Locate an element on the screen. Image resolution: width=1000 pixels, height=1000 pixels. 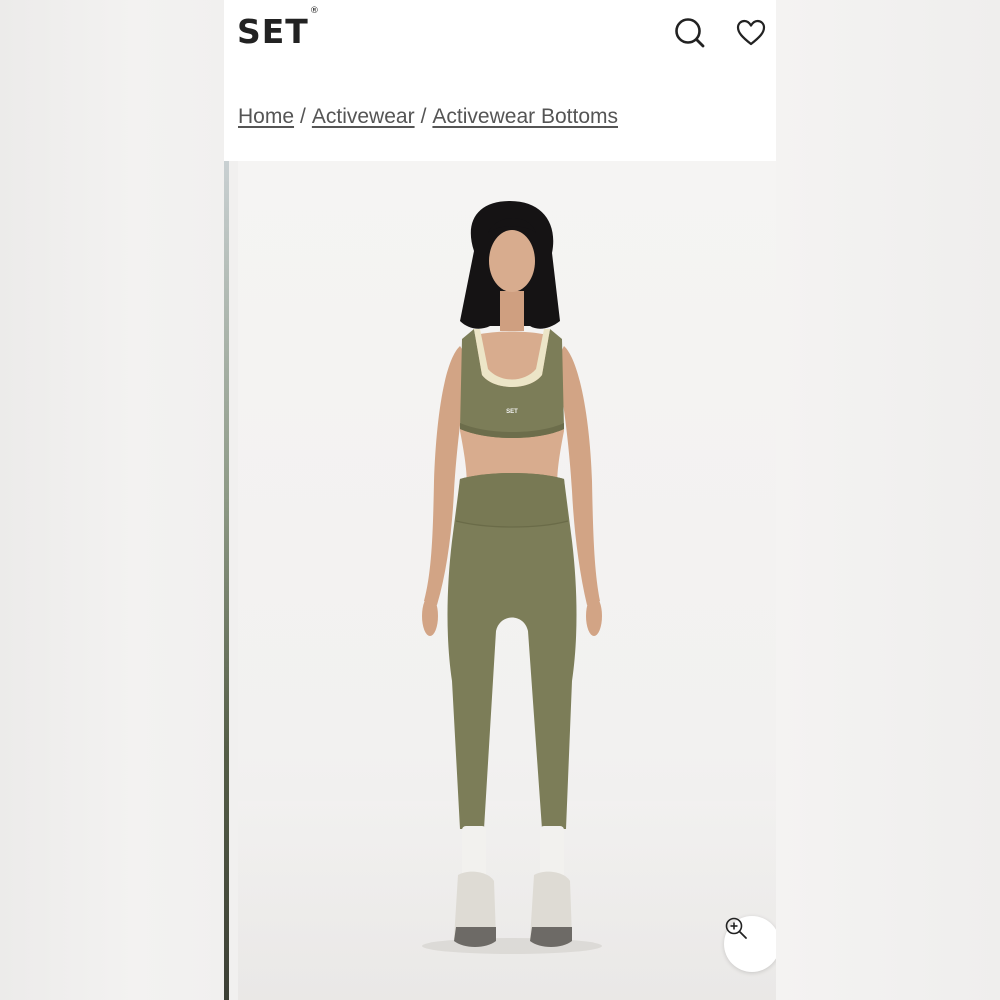
breadcrumb-home: Home is located at coordinates (266, 116).